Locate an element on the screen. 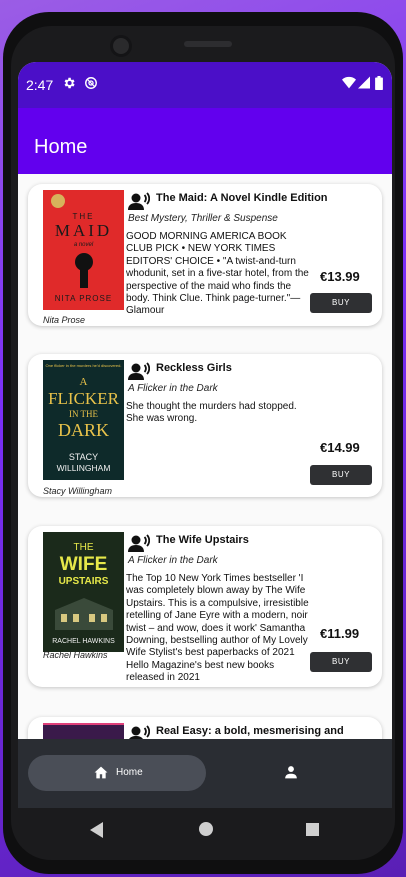  cover-title-b: FLICKER is located at coordinates (83, 398).